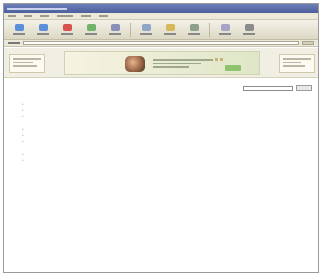  I want to click on advertisement-banner, so click(162, 63).